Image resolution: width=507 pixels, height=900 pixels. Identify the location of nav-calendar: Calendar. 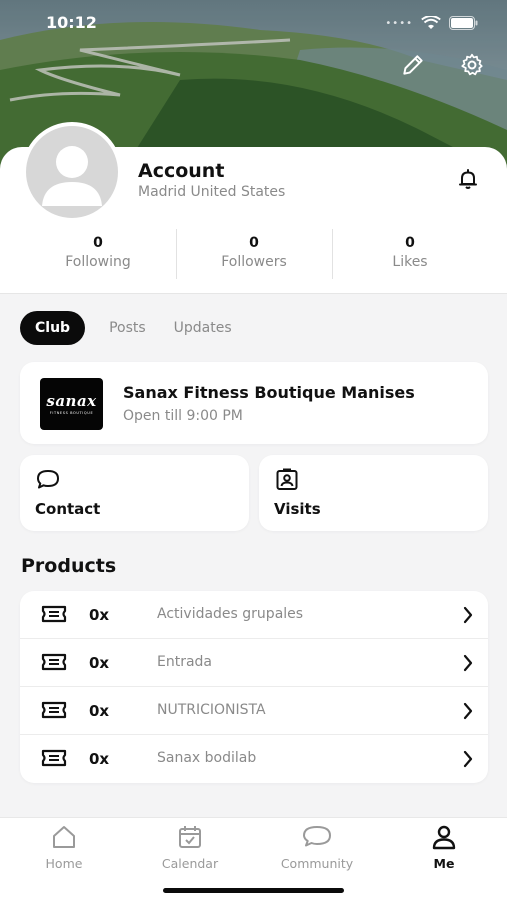
(190, 846).